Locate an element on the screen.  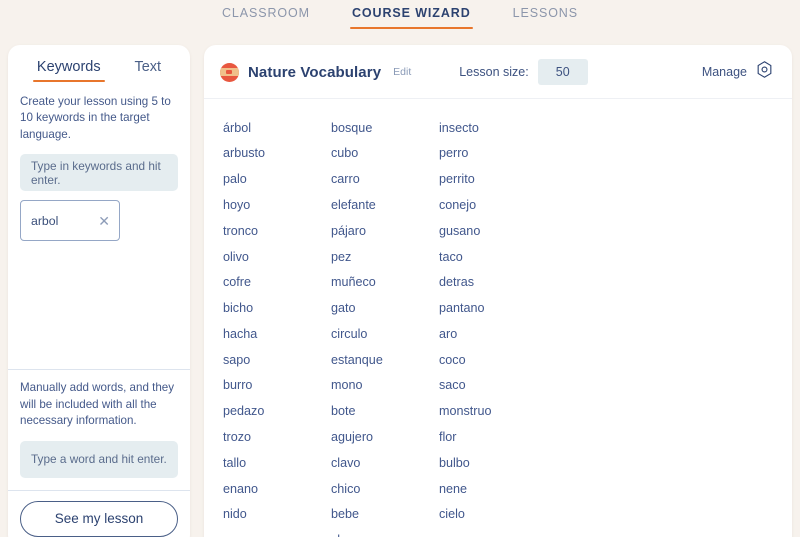
tab-keywords: Keywords is located at coordinates (68, 70).